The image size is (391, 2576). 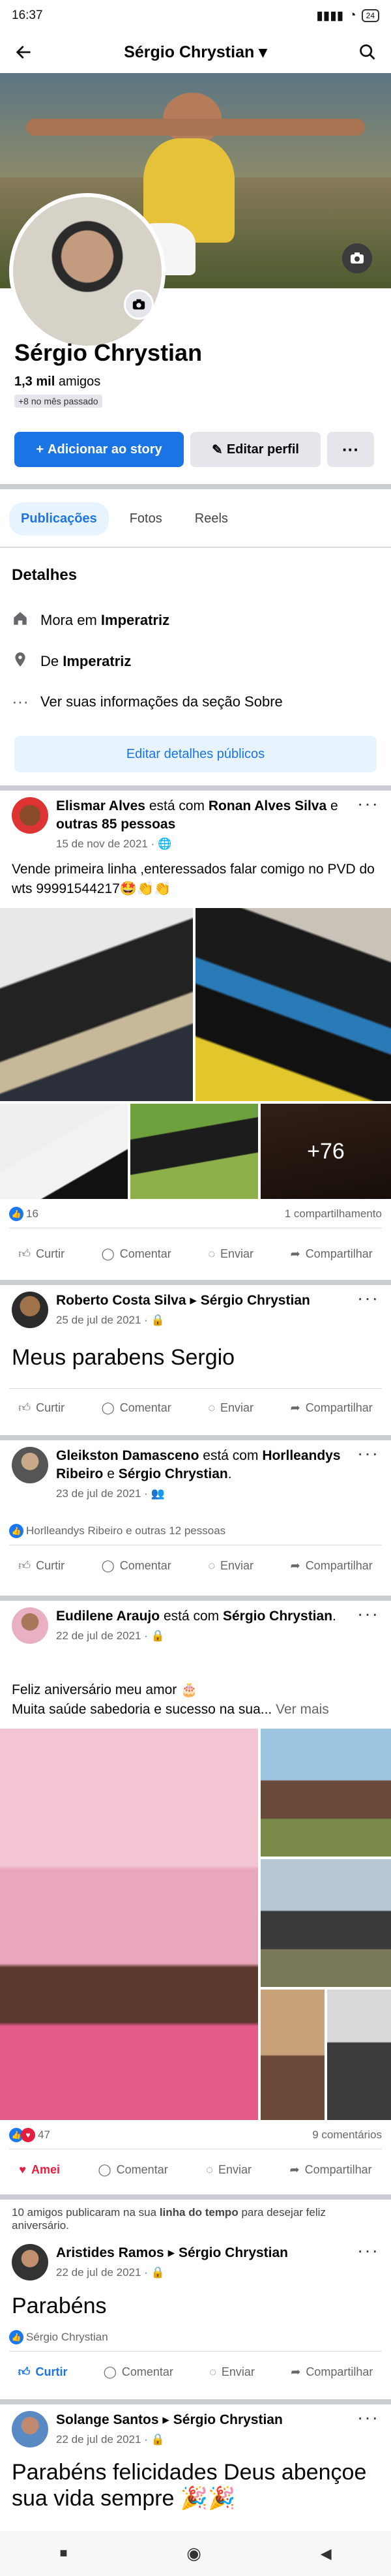 What do you see at coordinates (195, 486) in the screenshot?
I see `divider` at bounding box center [195, 486].